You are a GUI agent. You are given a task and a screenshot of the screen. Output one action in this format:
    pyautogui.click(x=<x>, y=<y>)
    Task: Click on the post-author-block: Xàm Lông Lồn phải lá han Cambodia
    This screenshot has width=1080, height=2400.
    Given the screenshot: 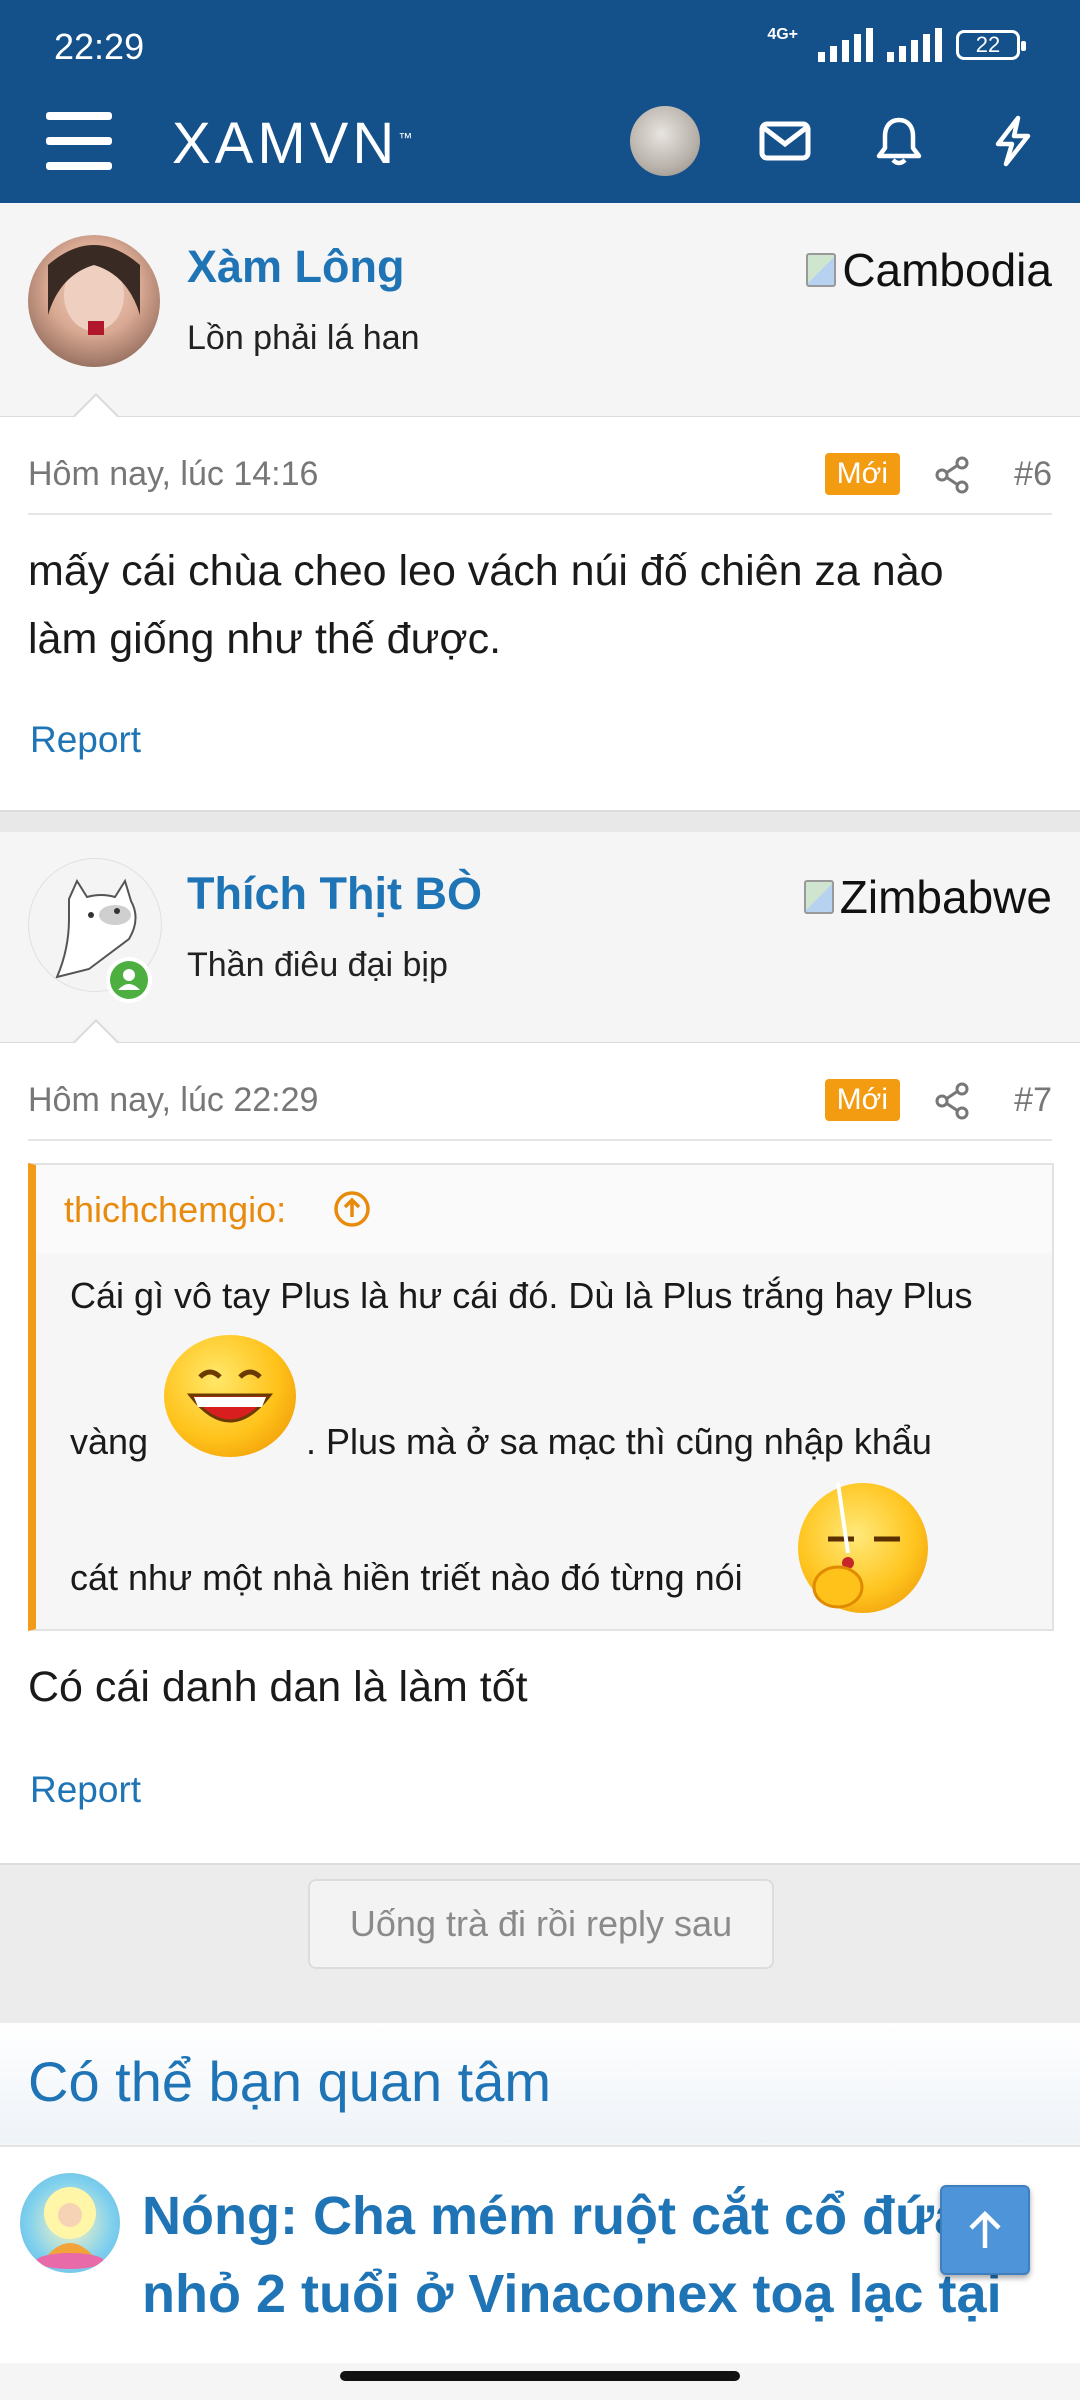 What is the action you would take?
    pyautogui.click(x=540, y=310)
    